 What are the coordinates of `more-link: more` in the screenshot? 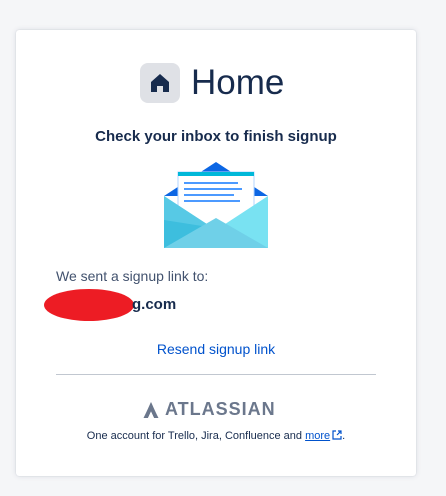 It's located at (317, 436).